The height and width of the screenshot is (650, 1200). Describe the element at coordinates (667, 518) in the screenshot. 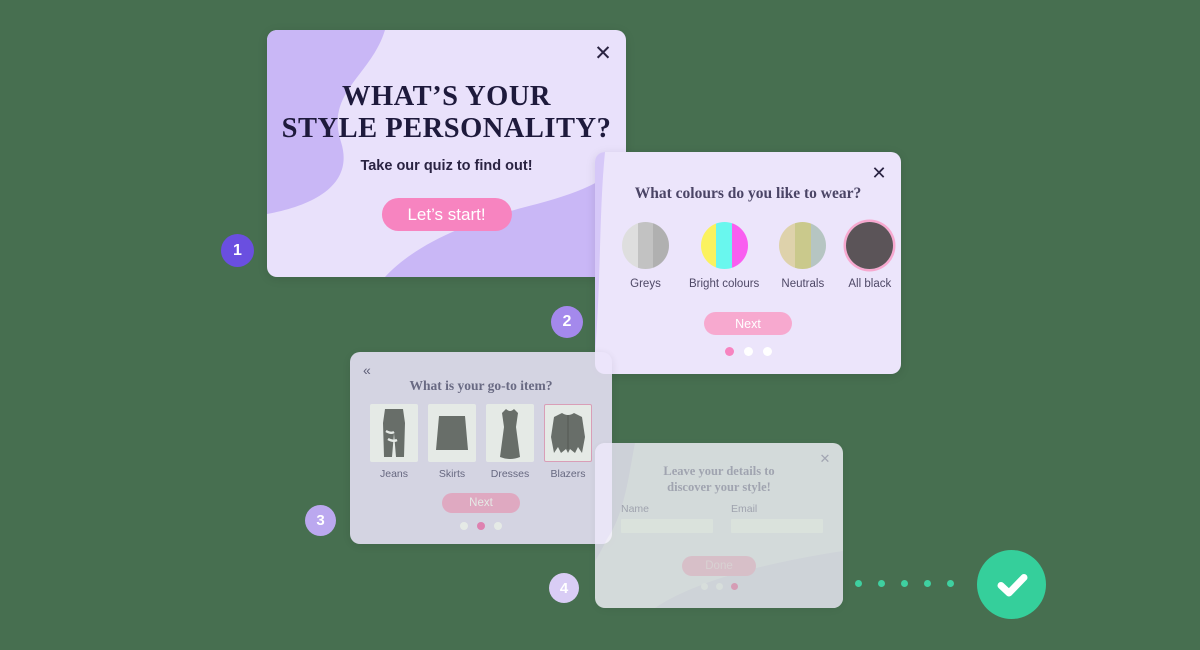

I see `name-field-group: Name` at that location.